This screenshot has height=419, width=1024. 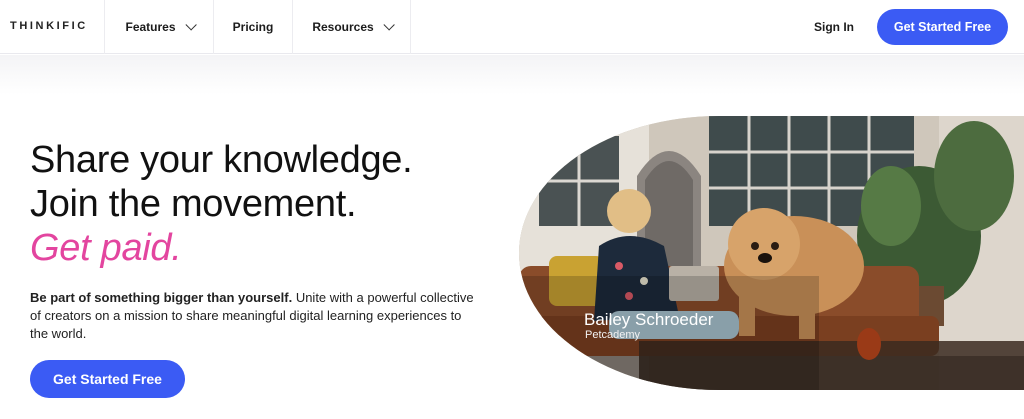 I want to click on sign-in-link: Sign In, so click(x=834, y=27).